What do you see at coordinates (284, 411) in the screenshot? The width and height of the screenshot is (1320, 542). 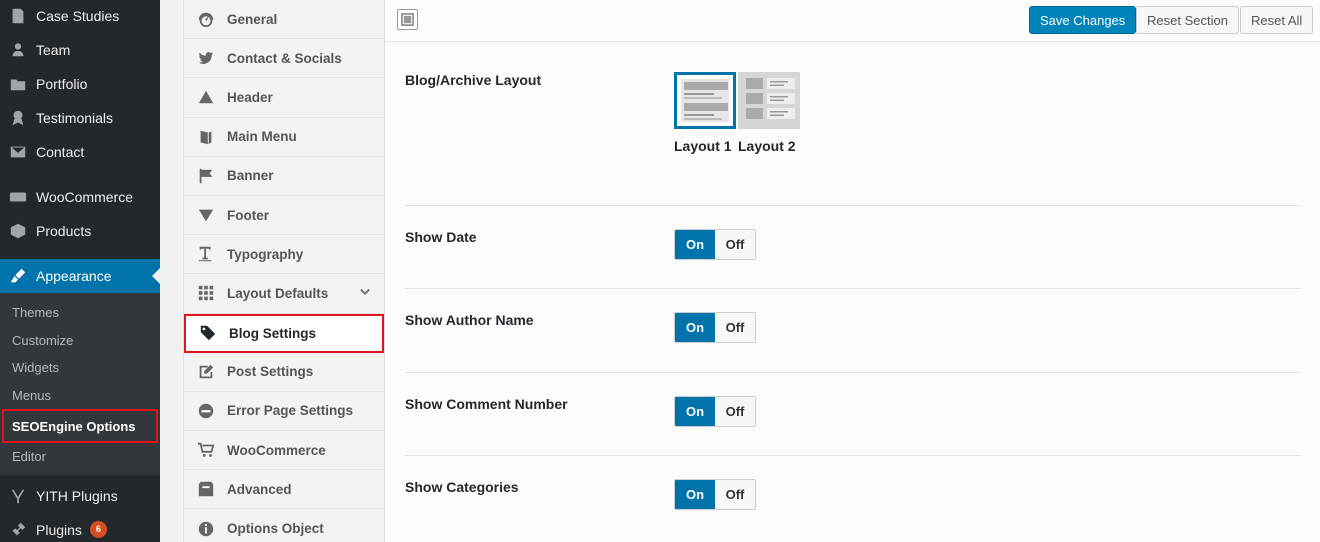 I see `options-tab-error-page-settings: Error Page Settings` at bounding box center [284, 411].